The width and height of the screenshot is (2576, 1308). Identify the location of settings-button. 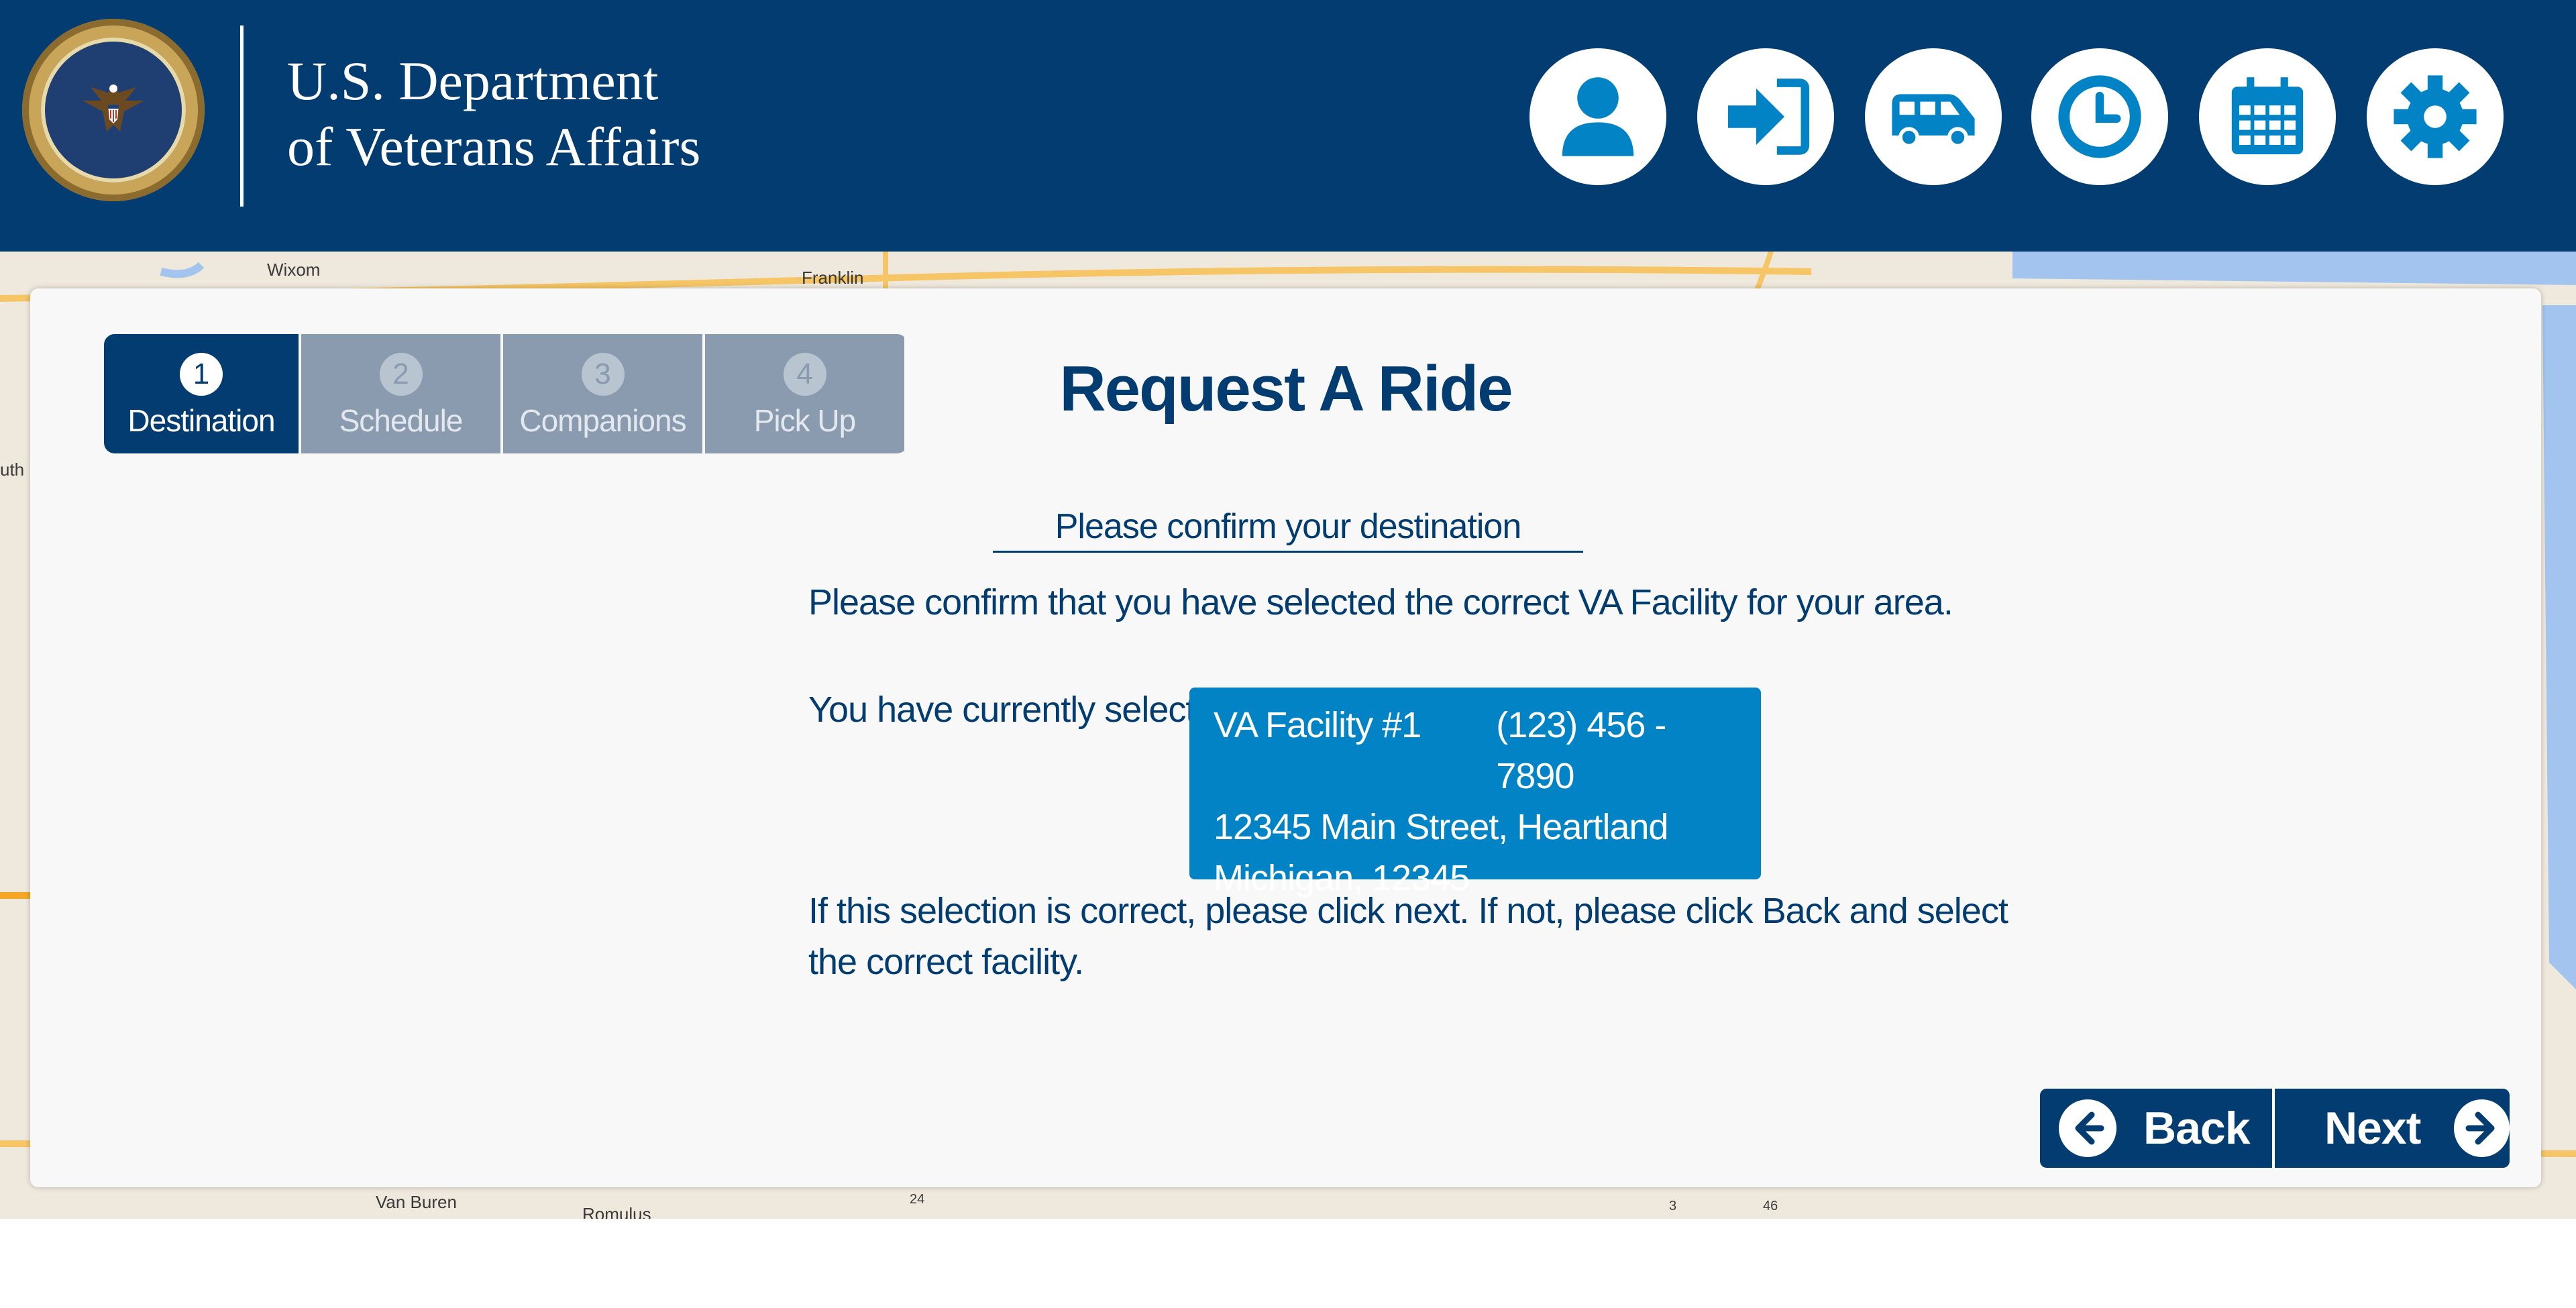
(2435, 116).